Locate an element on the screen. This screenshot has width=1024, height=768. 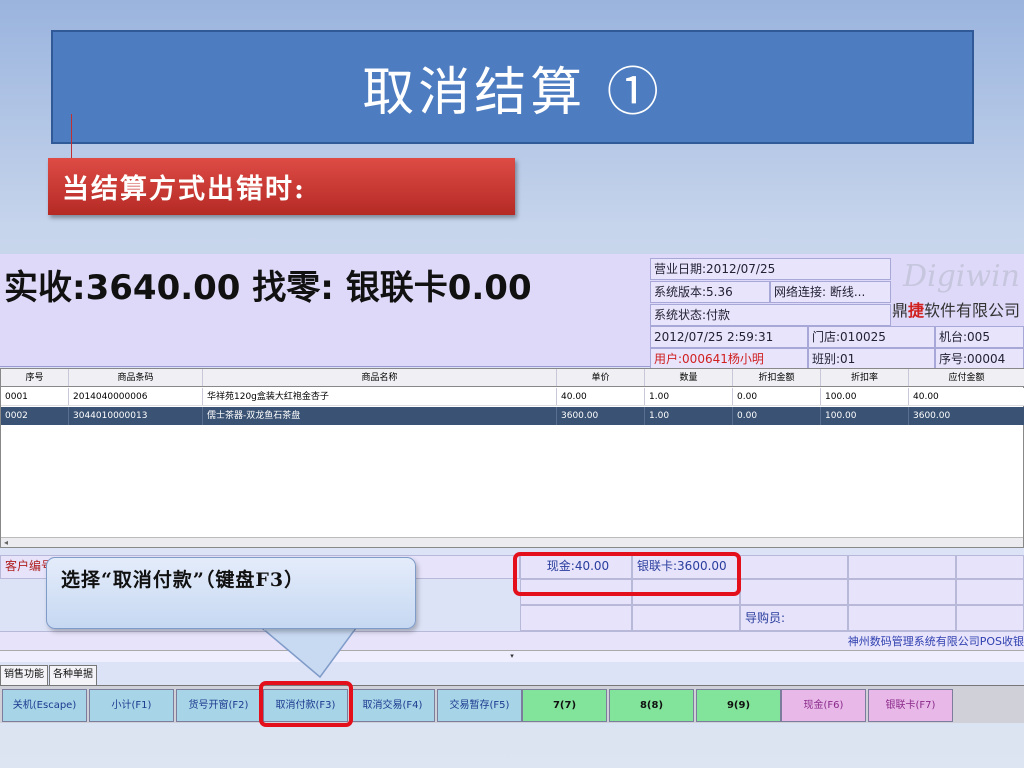
slide-title-box: 取消结算 ① is located at coordinates (512, 87).